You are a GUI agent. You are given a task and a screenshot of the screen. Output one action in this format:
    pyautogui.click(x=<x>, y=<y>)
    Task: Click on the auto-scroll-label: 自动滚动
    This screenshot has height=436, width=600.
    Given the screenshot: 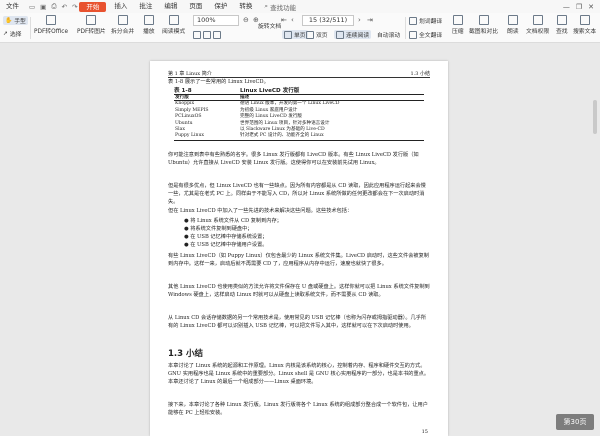 What is the action you would take?
    pyautogui.click(x=389, y=36)
    